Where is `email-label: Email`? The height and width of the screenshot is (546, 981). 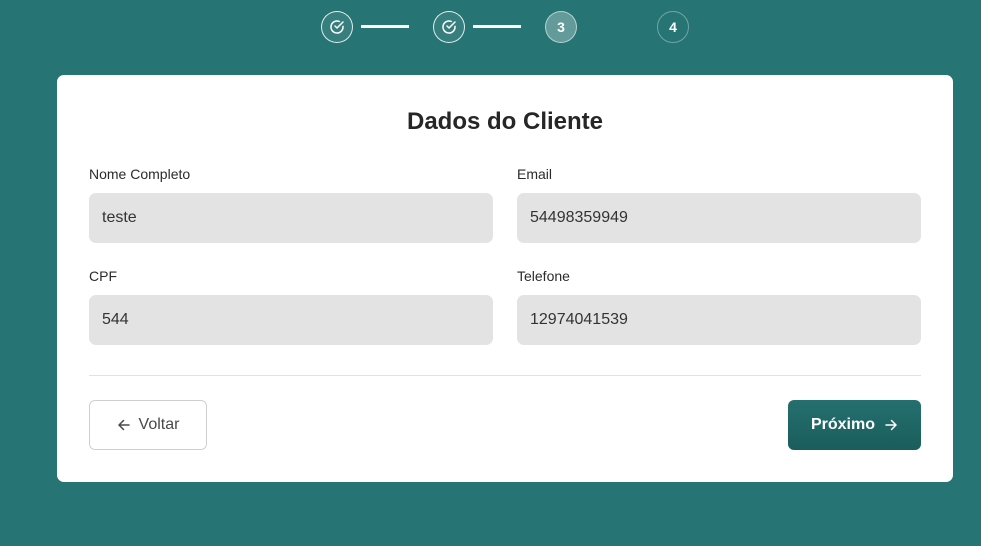
email-label: Email is located at coordinates (535, 174).